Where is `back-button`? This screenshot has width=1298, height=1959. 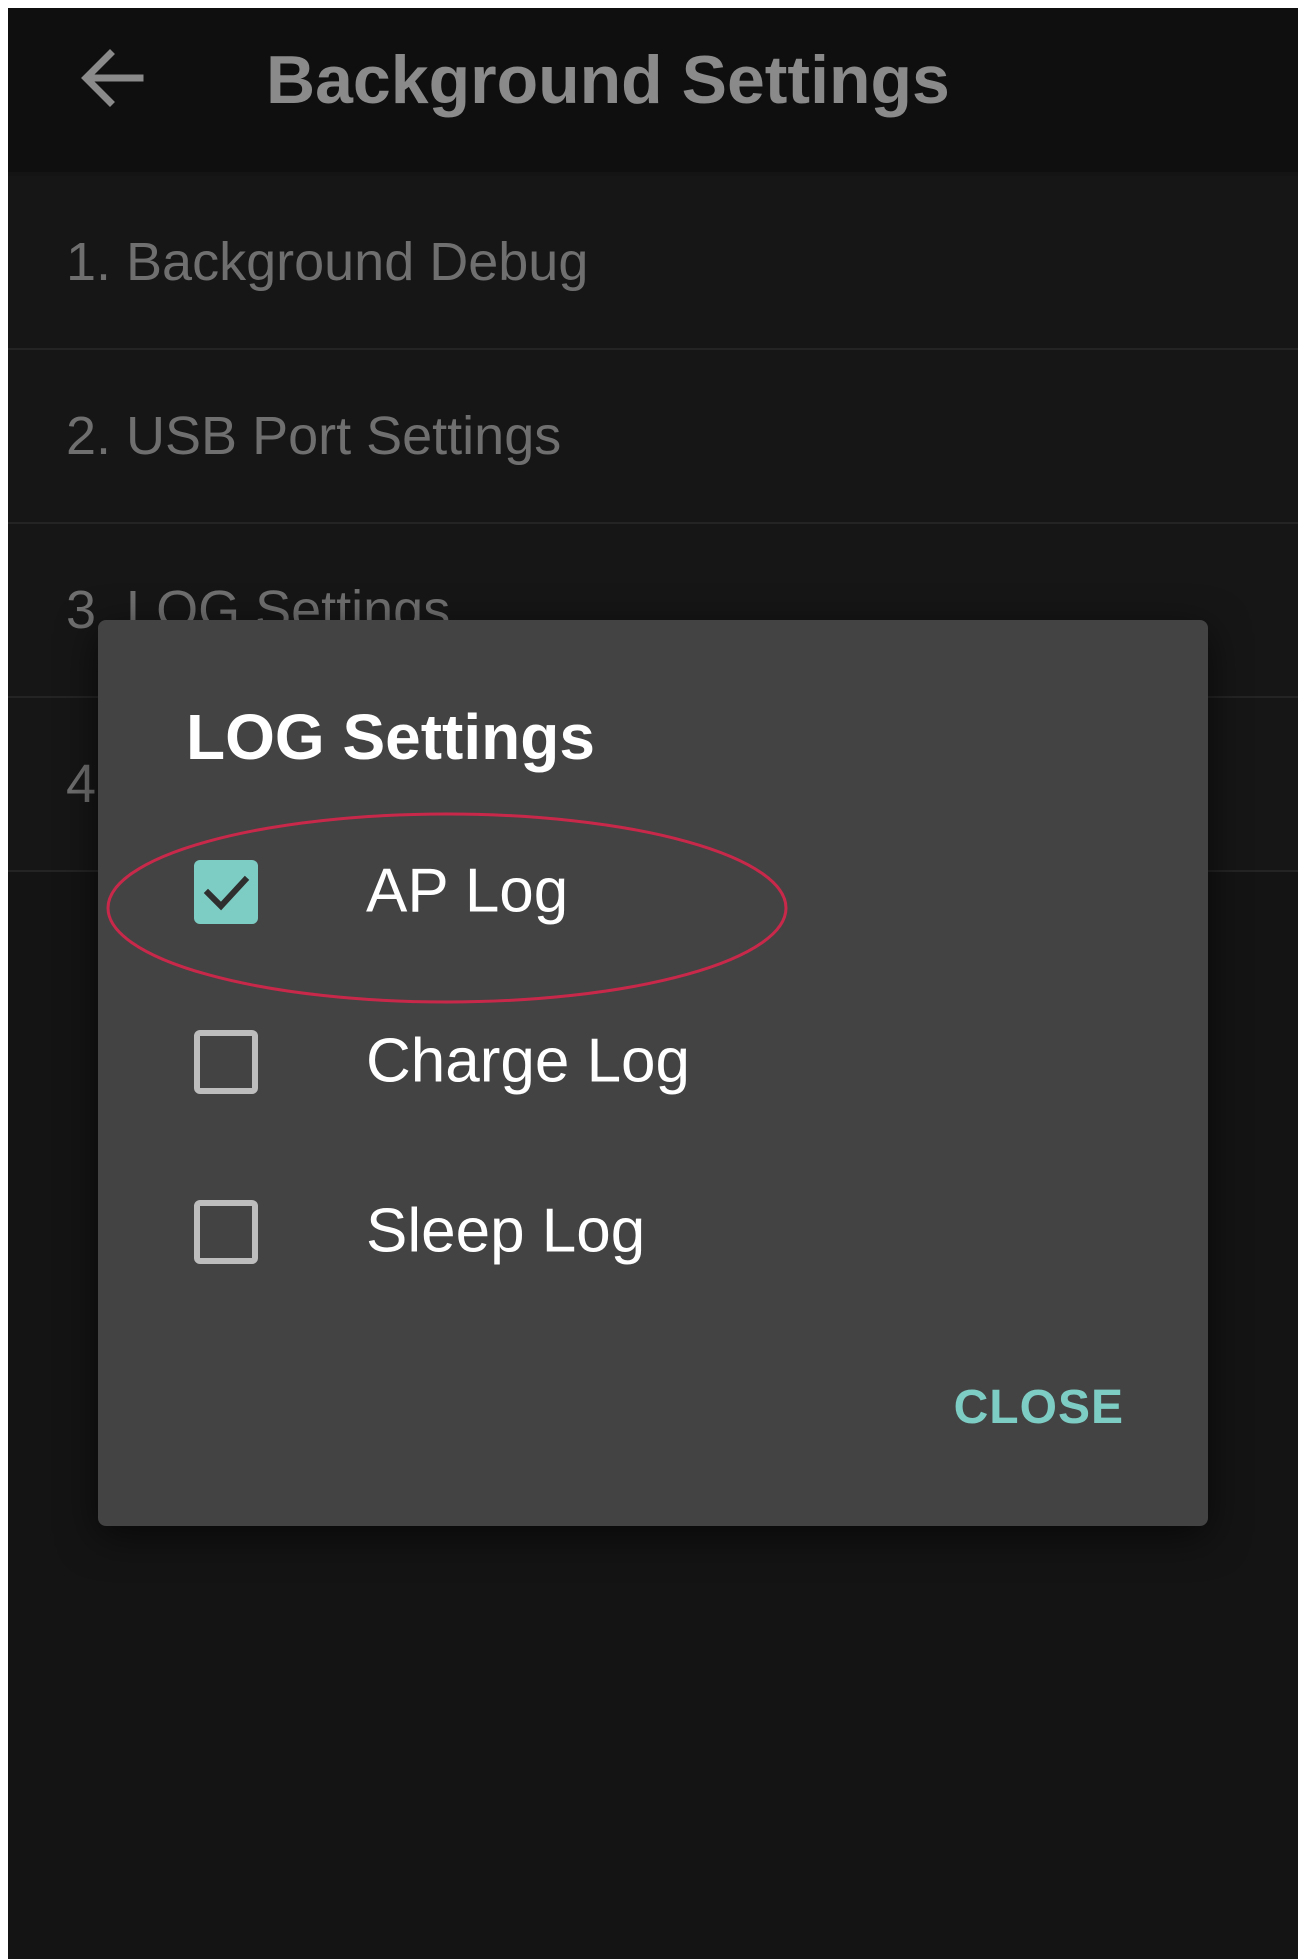
back-button is located at coordinates (115, 78).